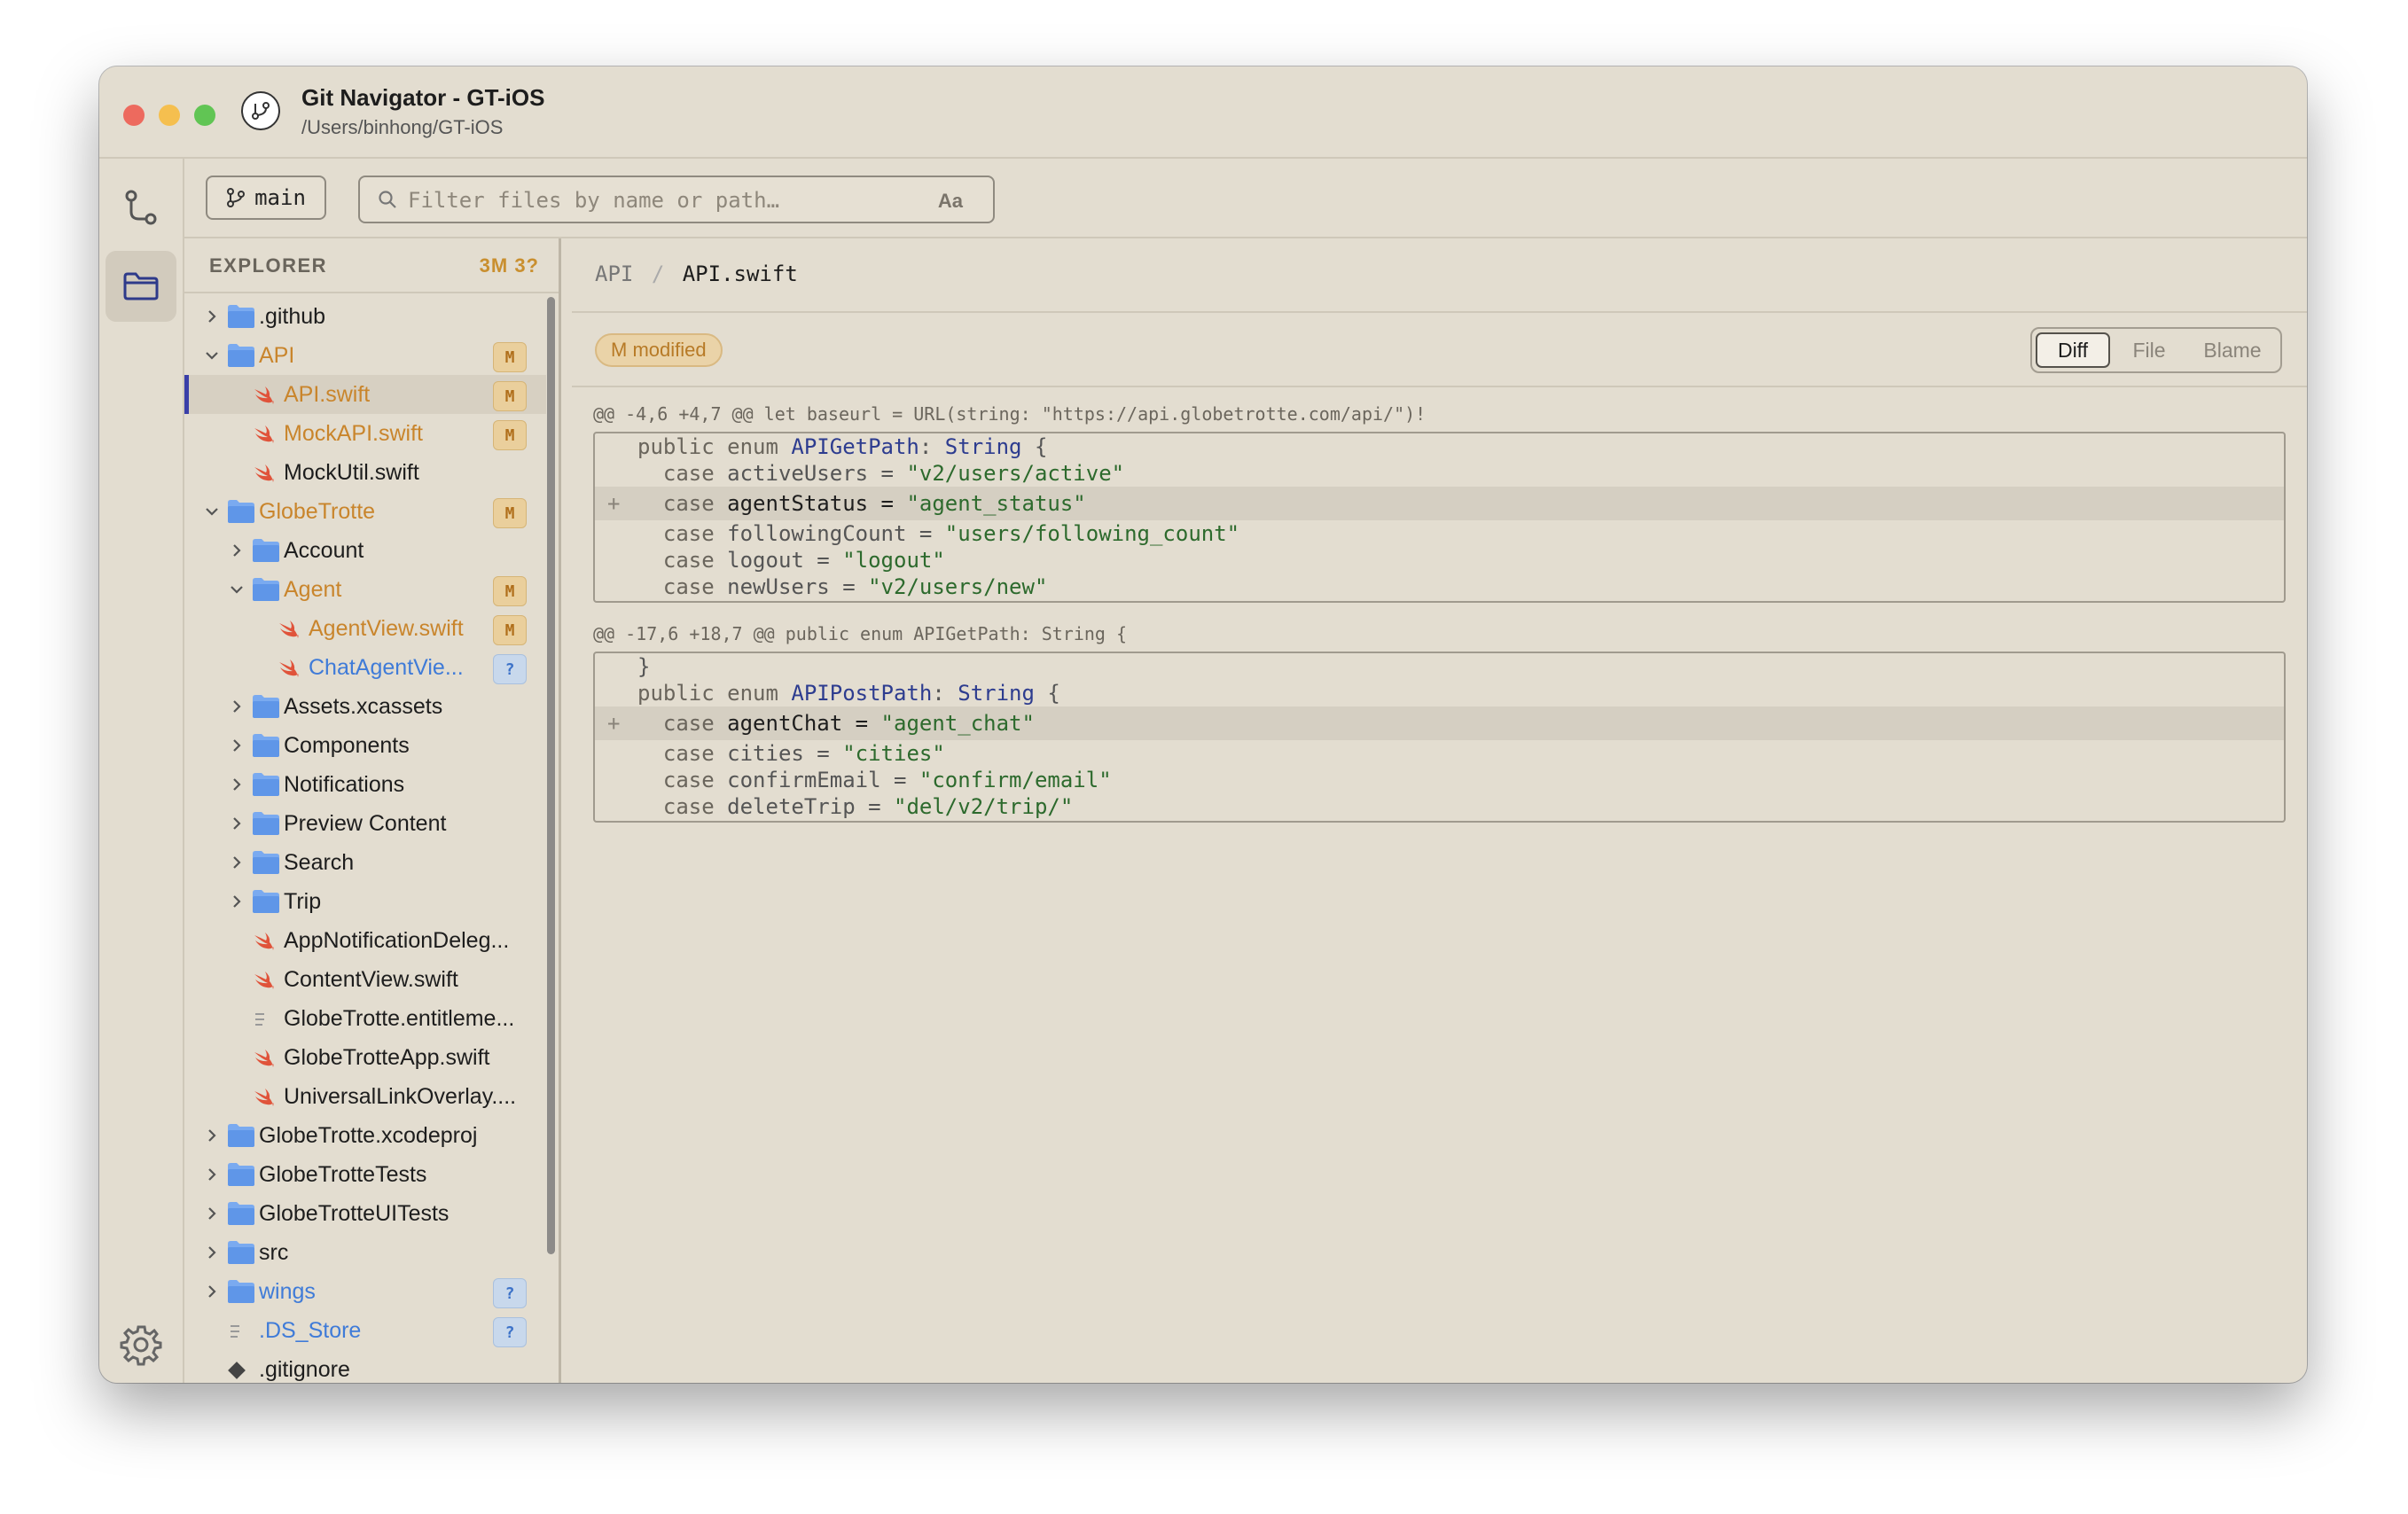 The image size is (2408, 1514). Describe the element at coordinates (319, 862) in the screenshot. I see `tree-item-label: Search` at that location.